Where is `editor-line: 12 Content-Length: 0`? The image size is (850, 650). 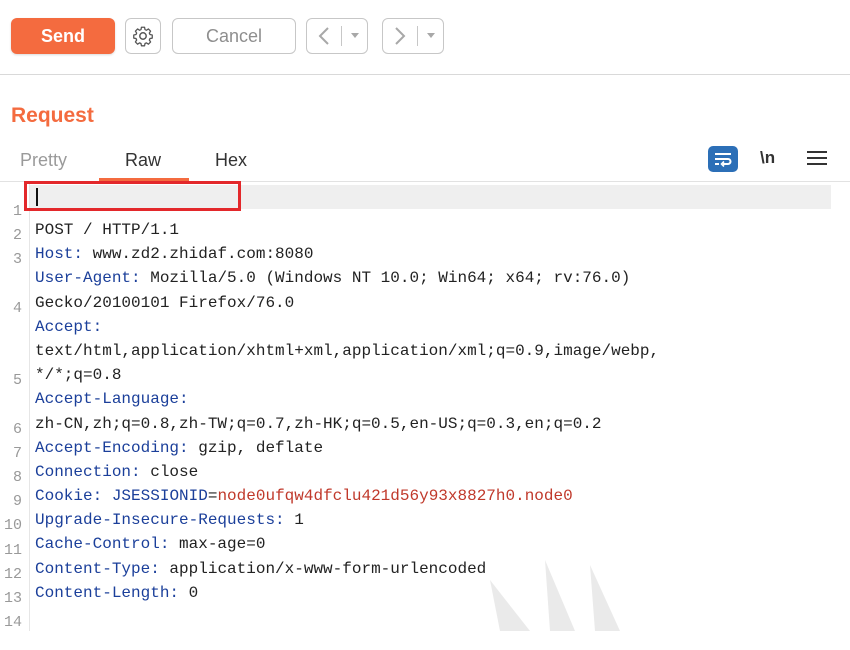 editor-line: 12 Content-Length: 0 is located at coordinates (425, 575).